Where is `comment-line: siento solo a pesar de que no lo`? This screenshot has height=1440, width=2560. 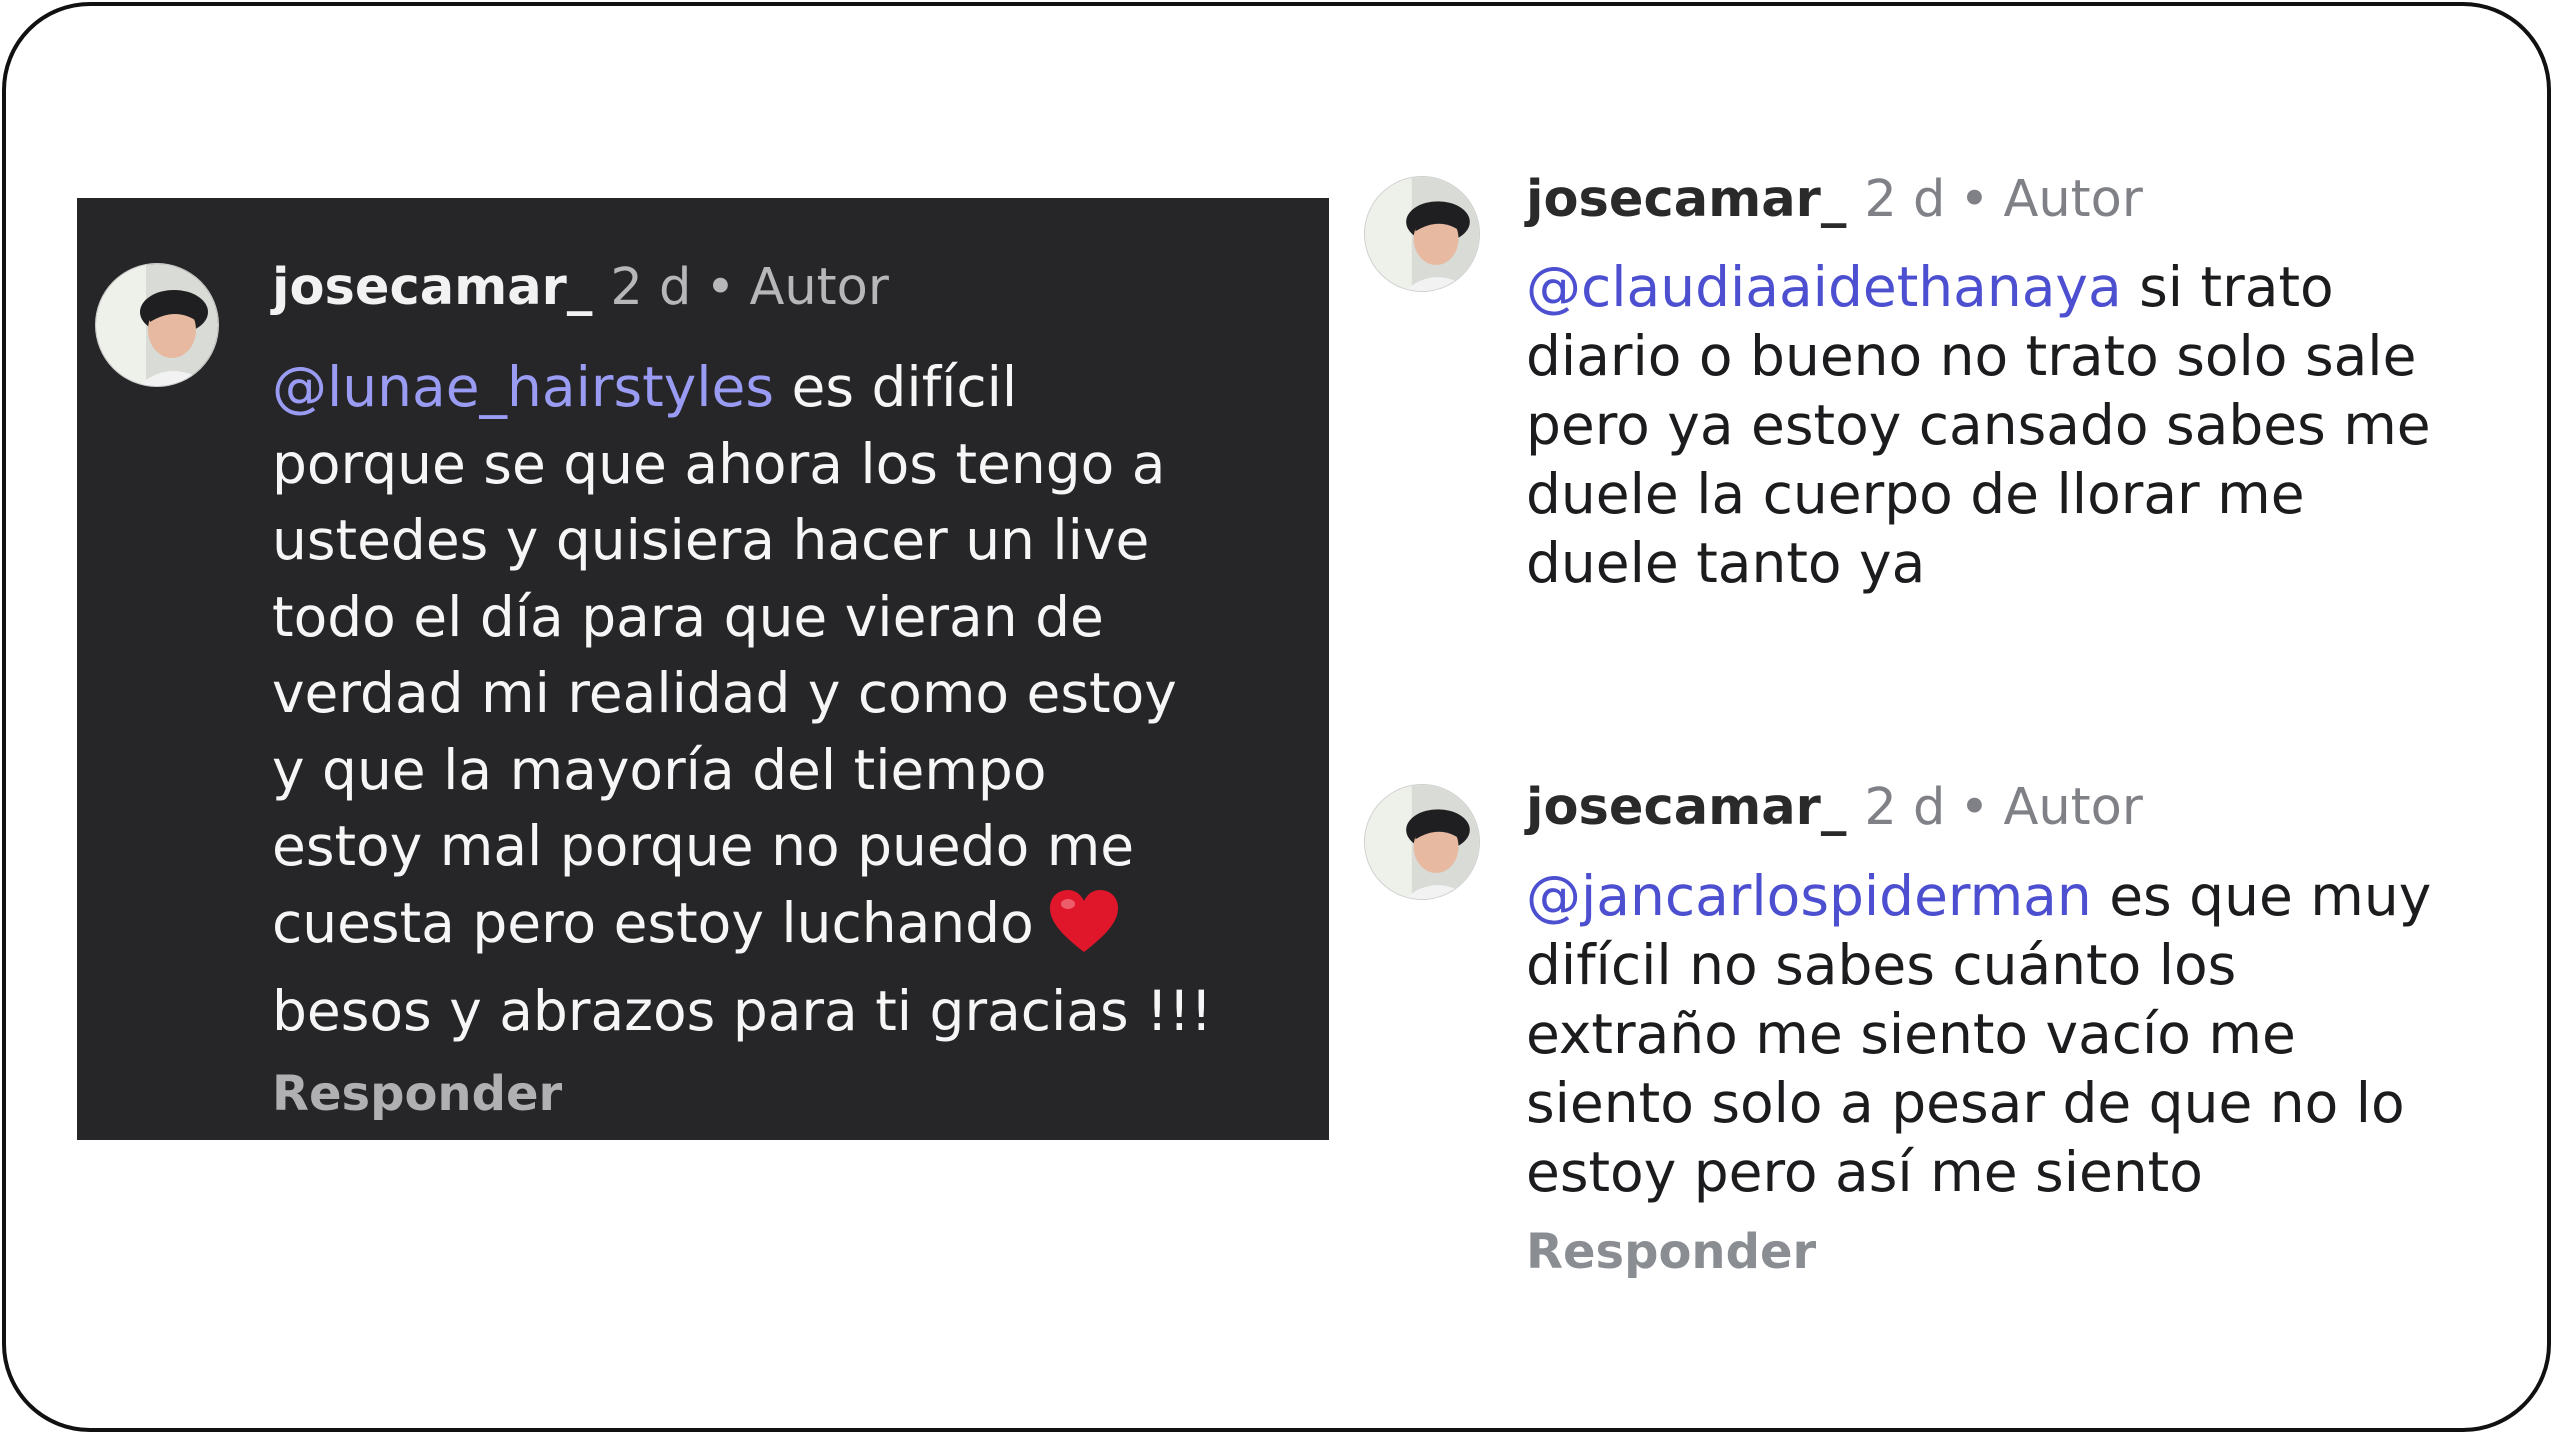 comment-line: siento solo a pesar de que no lo is located at coordinates (1965, 1103).